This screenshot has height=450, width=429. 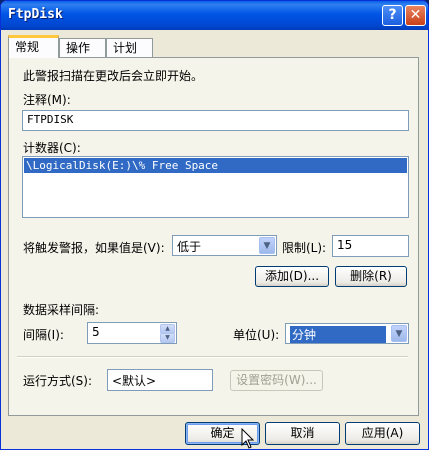 I want to click on tab-actions-label: 操作, so click(x=78, y=48).